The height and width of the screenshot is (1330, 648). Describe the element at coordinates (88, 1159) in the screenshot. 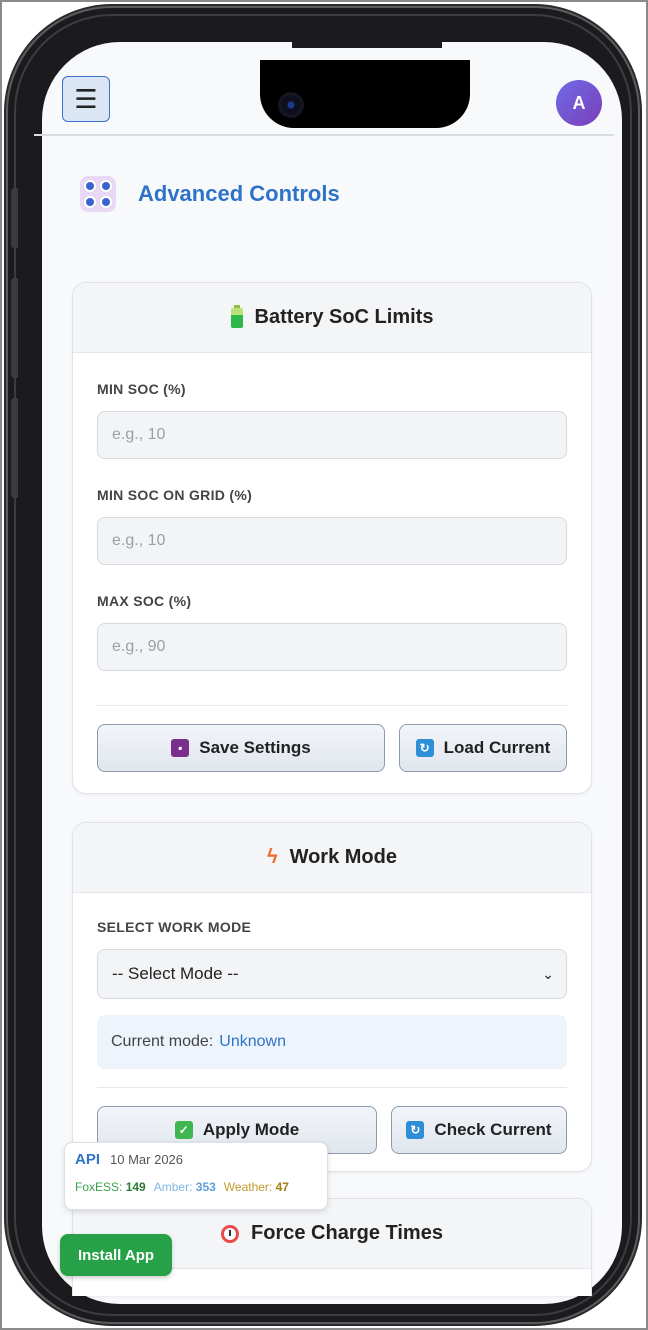

I see `api-label: API` at that location.